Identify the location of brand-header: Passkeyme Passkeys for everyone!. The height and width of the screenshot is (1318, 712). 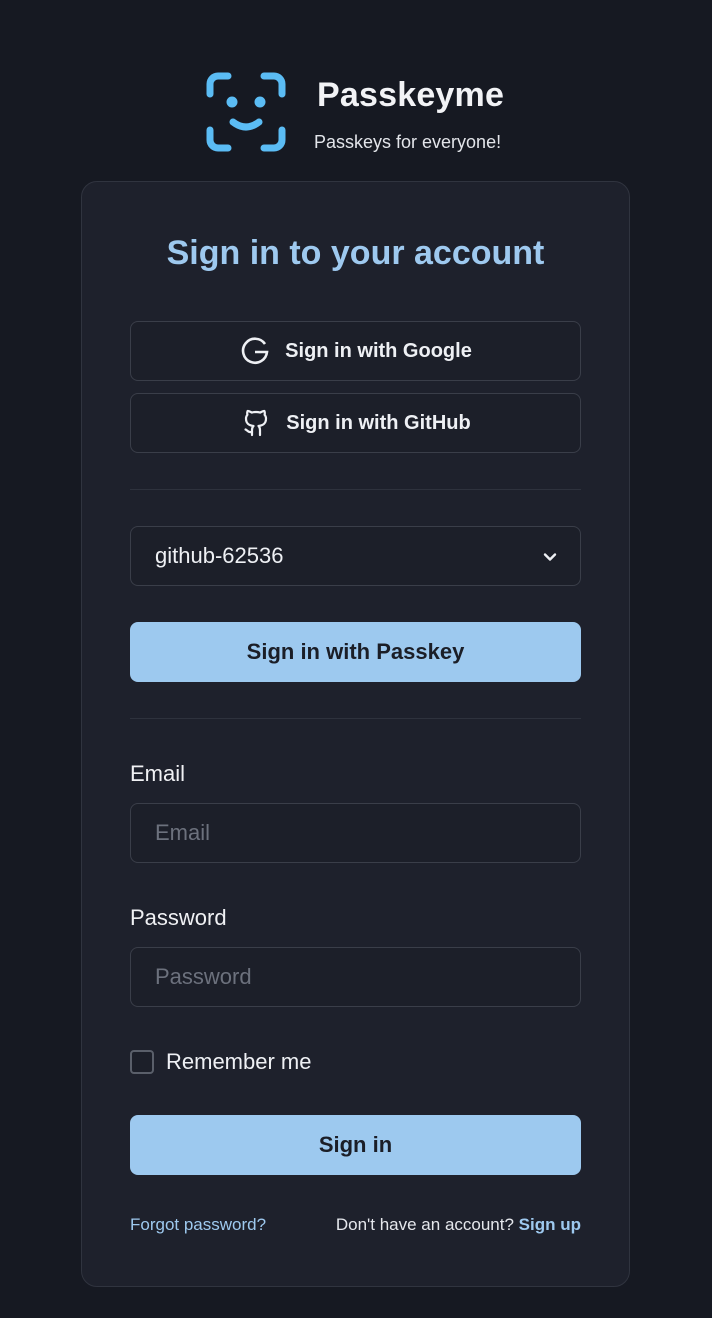
(366, 113).